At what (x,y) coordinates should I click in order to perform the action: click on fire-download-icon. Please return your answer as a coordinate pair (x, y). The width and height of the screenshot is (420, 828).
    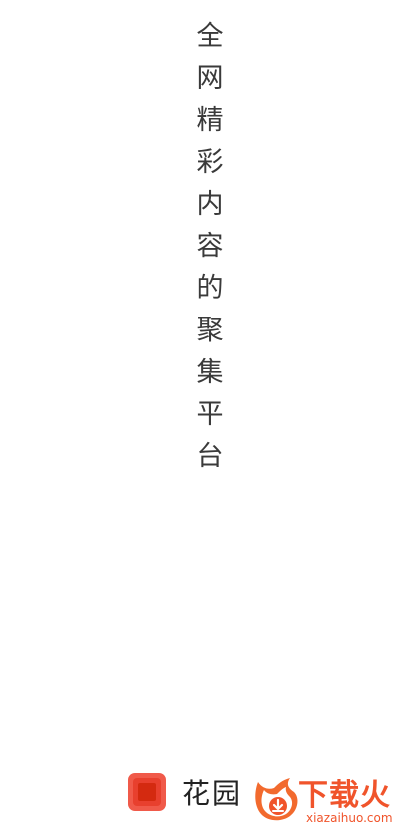
    Looking at the image, I should click on (276, 799).